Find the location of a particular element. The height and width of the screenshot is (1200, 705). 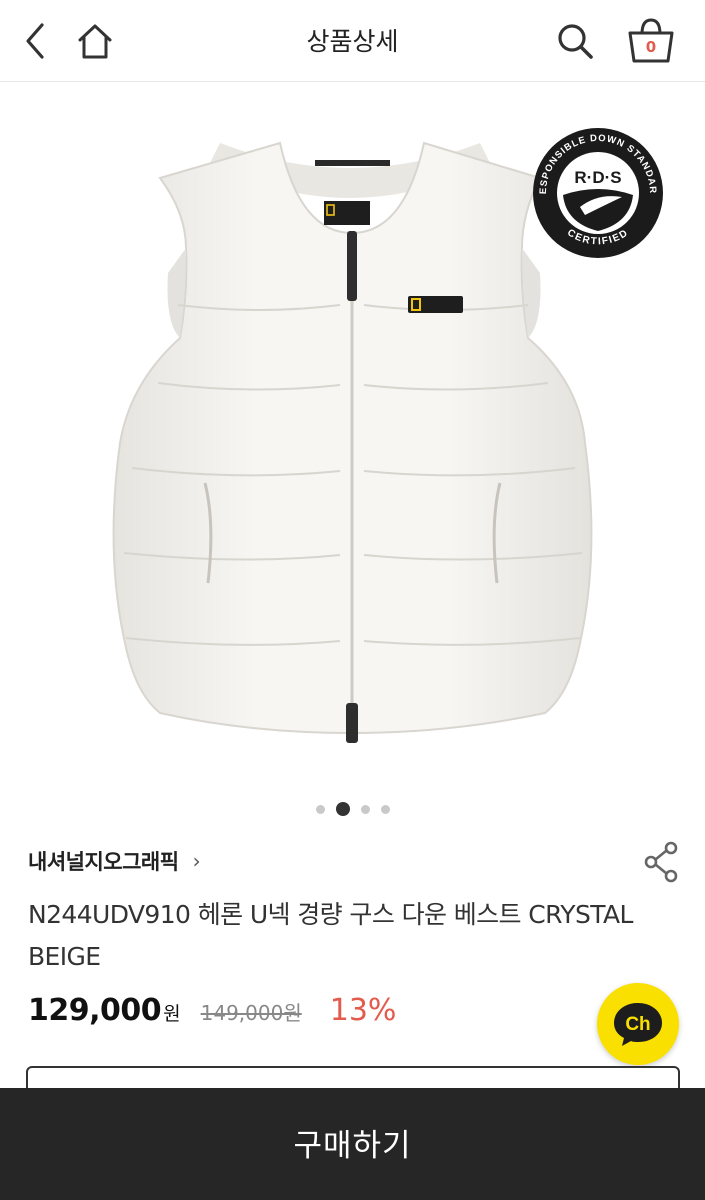

price-row: 129,000 원 149,000원 13% is located at coordinates (212, 1018).